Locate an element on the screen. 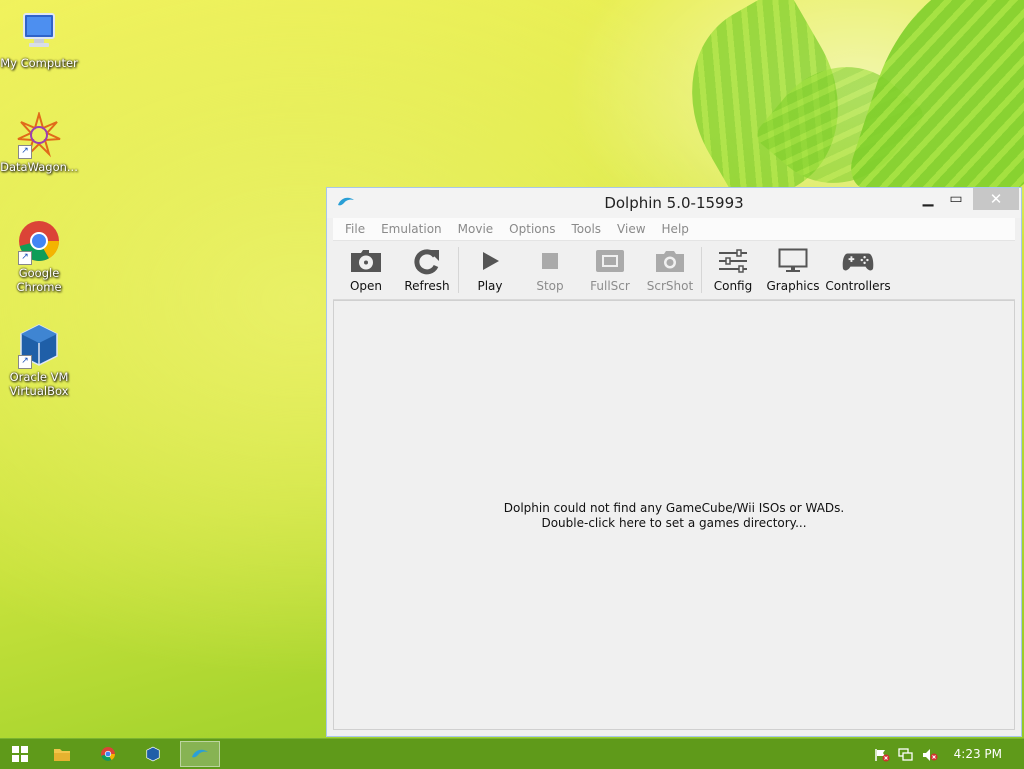  menu-movie: Movie is located at coordinates (476, 229).